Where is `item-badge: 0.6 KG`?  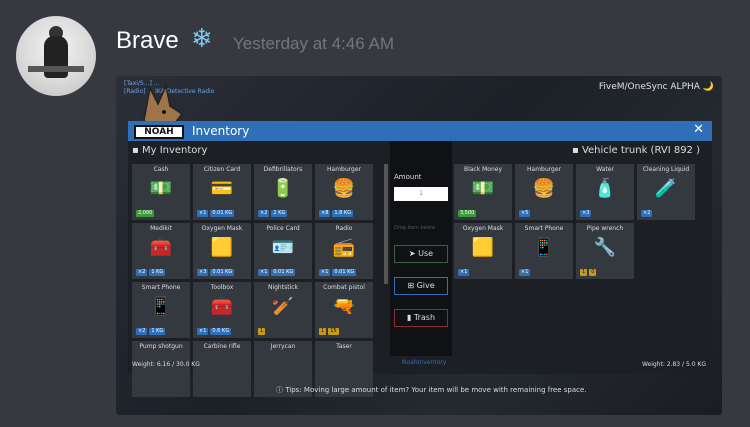
item-badge: 0.6 KG is located at coordinates (221, 331).